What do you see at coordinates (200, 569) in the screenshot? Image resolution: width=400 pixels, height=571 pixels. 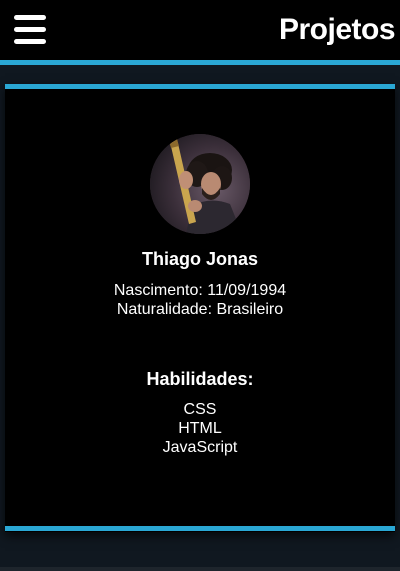 I see `footer-strip` at bounding box center [200, 569].